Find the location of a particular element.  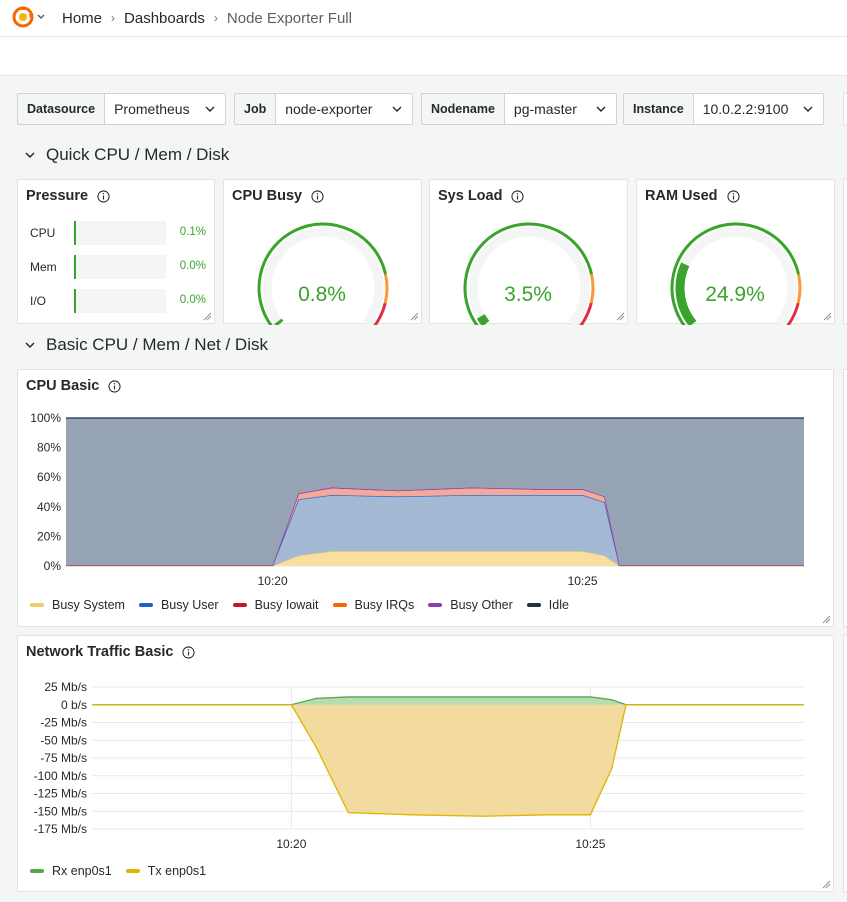

variable-nodename: Nodename pg-master is located at coordinates (519, 109).